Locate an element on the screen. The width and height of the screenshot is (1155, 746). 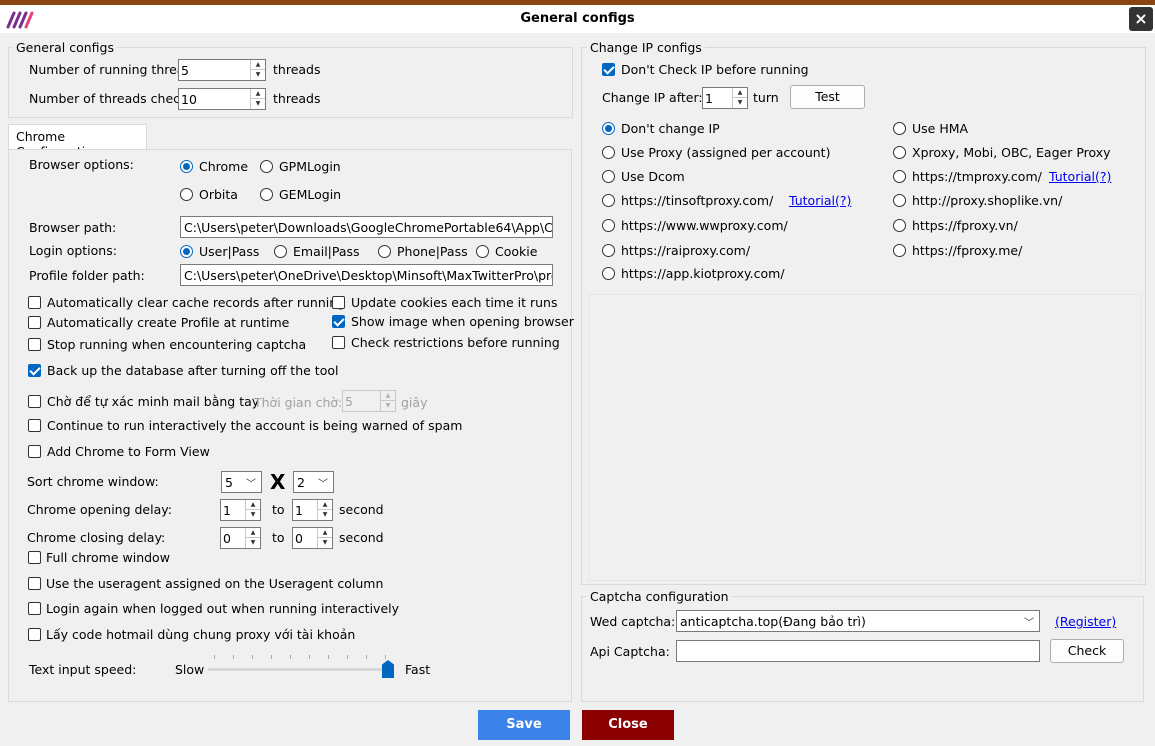
captcha-group-label: Captcha configuration is located at coordinates (659, 596).